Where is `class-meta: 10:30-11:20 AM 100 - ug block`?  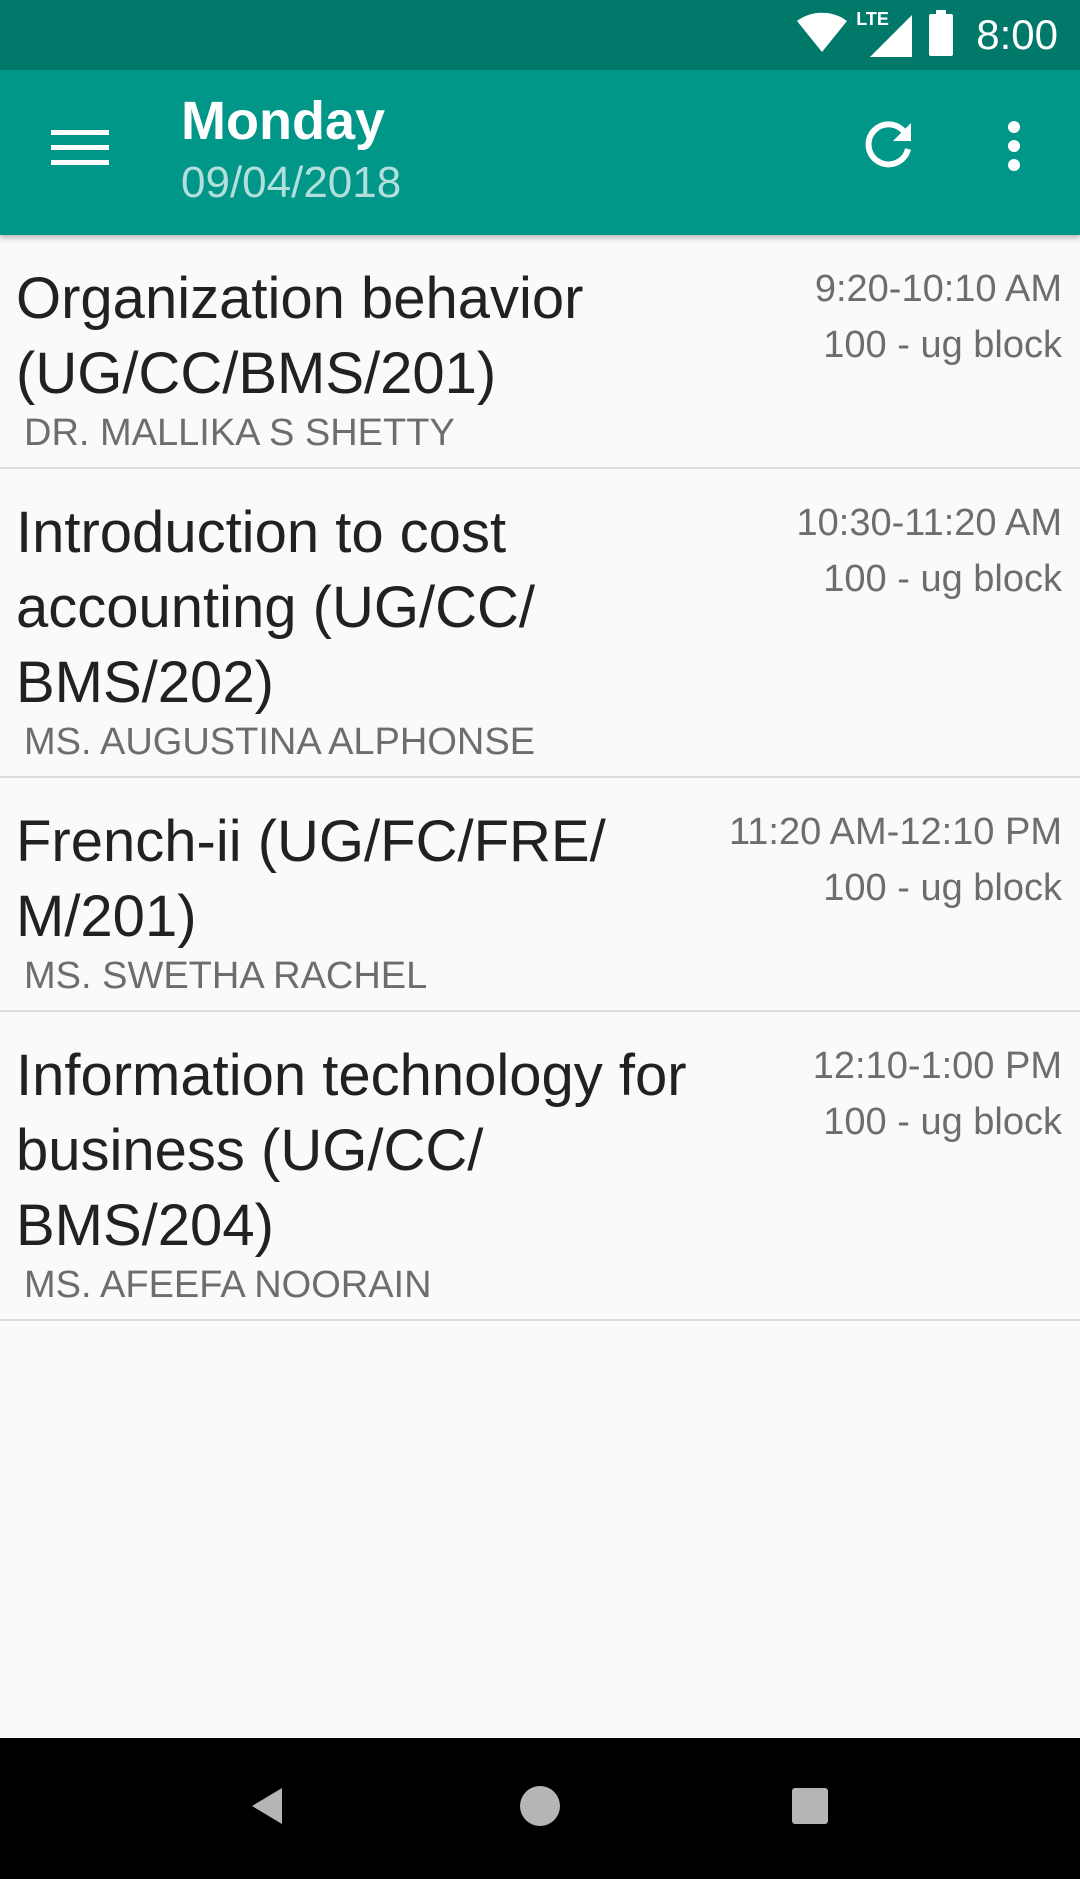
class-meta: 10:30-11:20 AM 100 - ug block is located at coordinates (929, 551).